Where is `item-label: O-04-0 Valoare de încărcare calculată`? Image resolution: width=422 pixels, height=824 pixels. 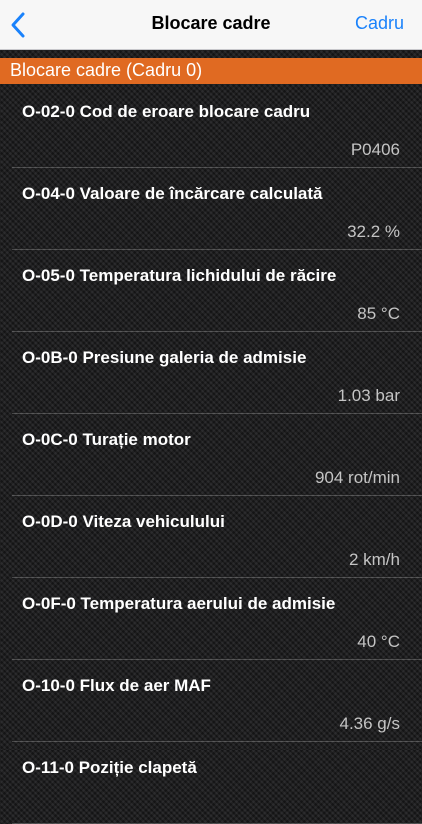 item-label: O-04-0 Valoare de încărcare calculată is located at coordinates (172, 193).